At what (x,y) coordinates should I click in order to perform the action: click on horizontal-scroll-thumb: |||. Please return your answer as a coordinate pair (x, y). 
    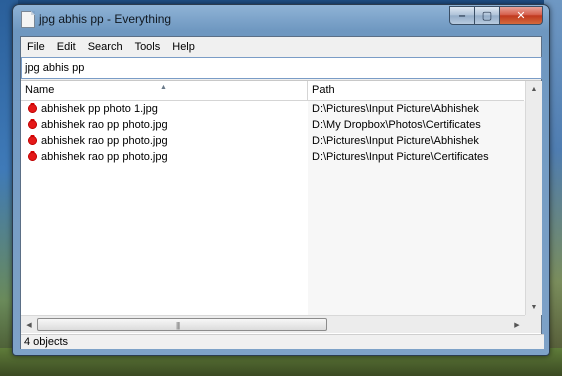
    Looking at the image, I should click on (182, 324).